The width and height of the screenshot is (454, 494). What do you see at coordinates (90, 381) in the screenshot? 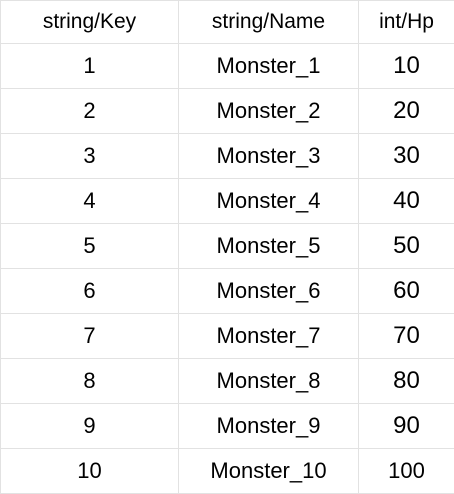
I see `cell-key: 8` at bounding box center [90, 381].